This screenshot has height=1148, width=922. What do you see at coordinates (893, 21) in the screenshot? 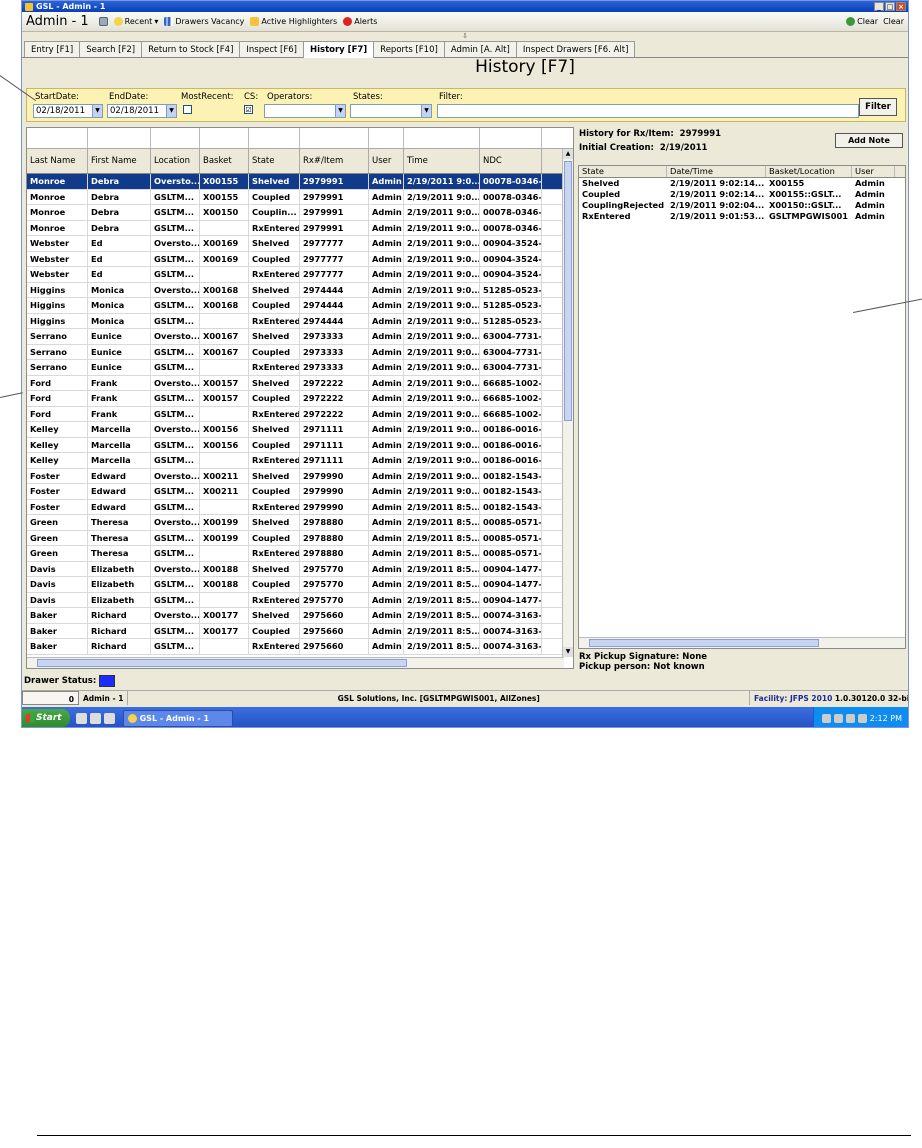
I see `clear-all-button: Clear` at bounding box center [893, 21].